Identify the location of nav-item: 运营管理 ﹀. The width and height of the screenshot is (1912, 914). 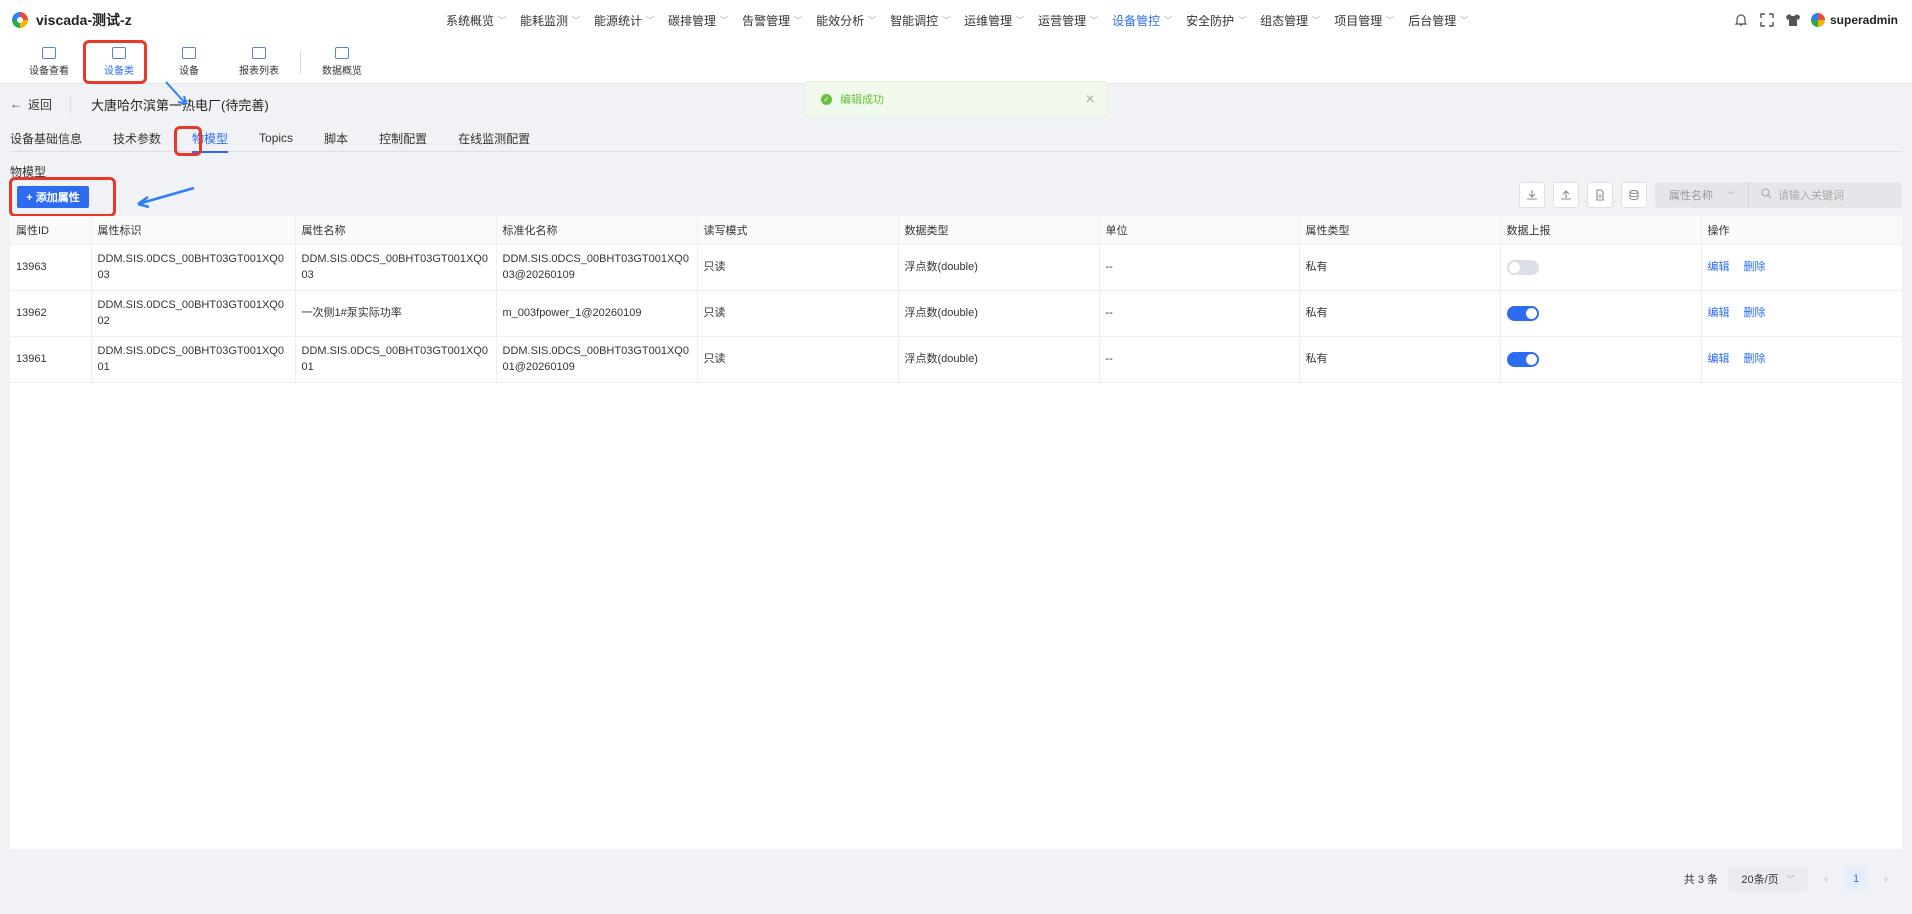
(1068, 20).